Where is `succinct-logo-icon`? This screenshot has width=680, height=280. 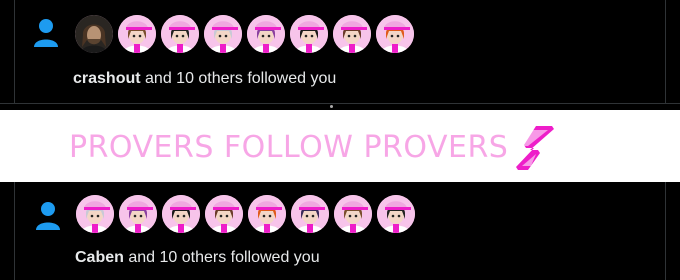
succinct-logo-icon is located at coordinates (535, 148).